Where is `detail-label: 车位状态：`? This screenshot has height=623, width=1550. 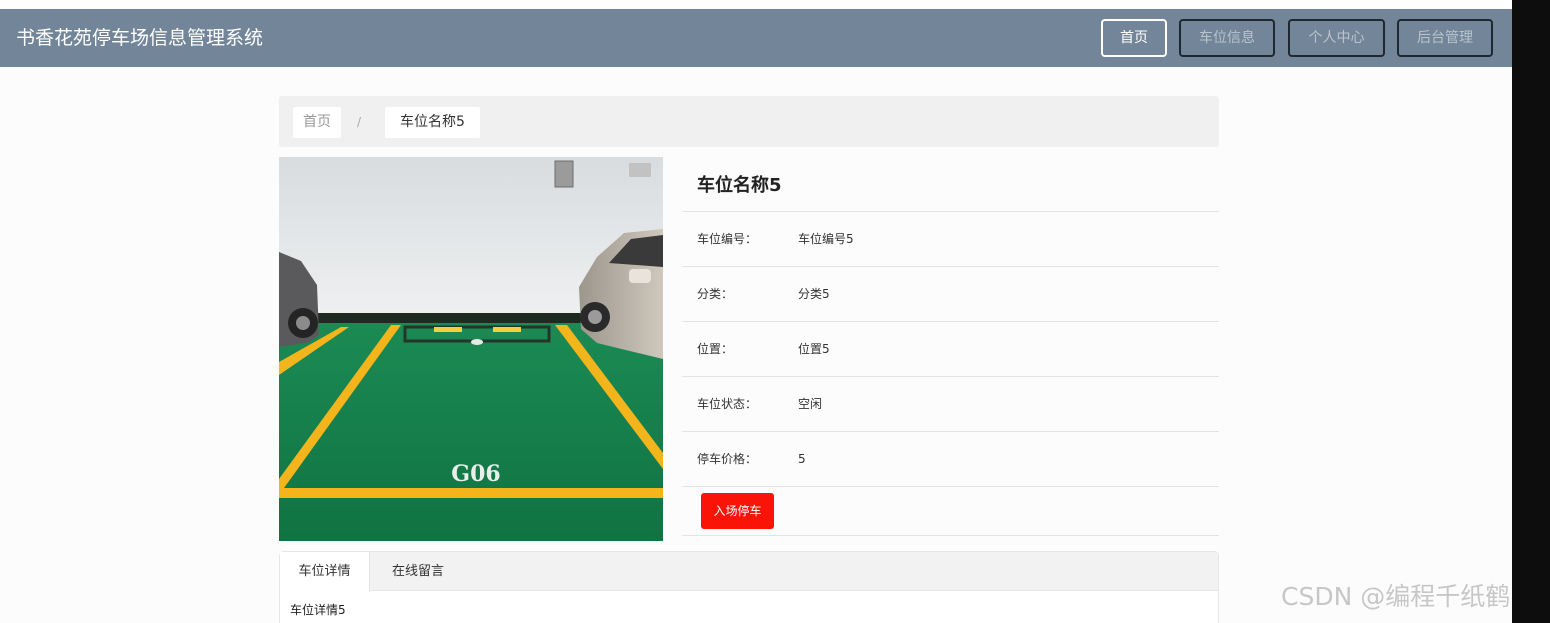
detail-label: 车位状态： is located at coordinates (727, 404).